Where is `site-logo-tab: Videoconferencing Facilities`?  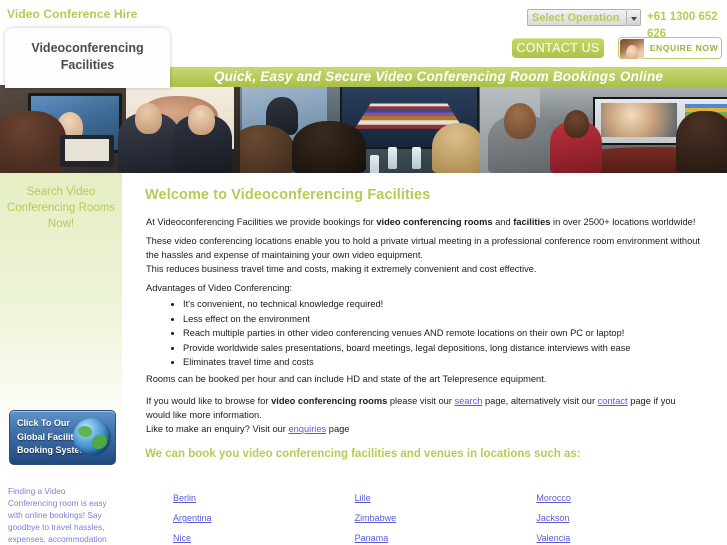 site-logo-tab: Videoconferencing Facilities is located at coordinates (87, 58).